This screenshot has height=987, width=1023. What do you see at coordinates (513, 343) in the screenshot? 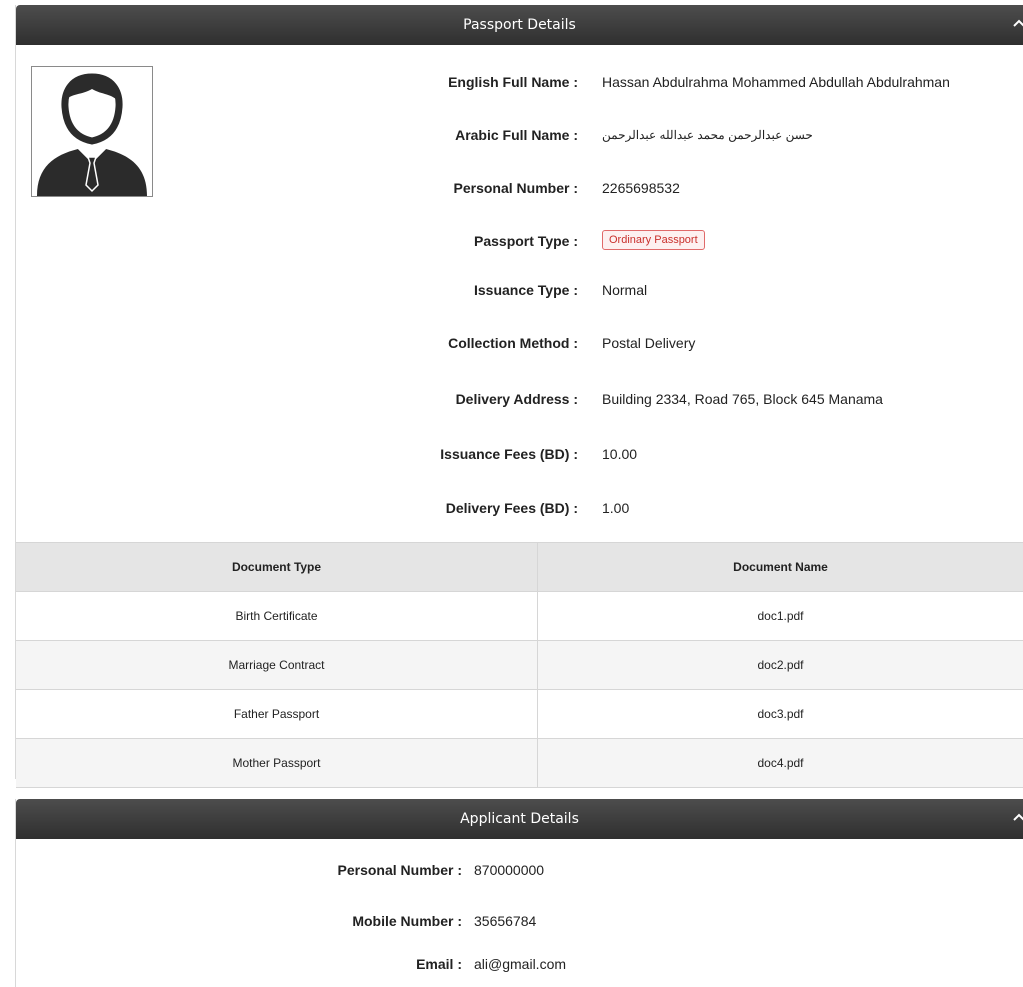
I see `field-label: Collection Method :` at bounding box center [513, 343].